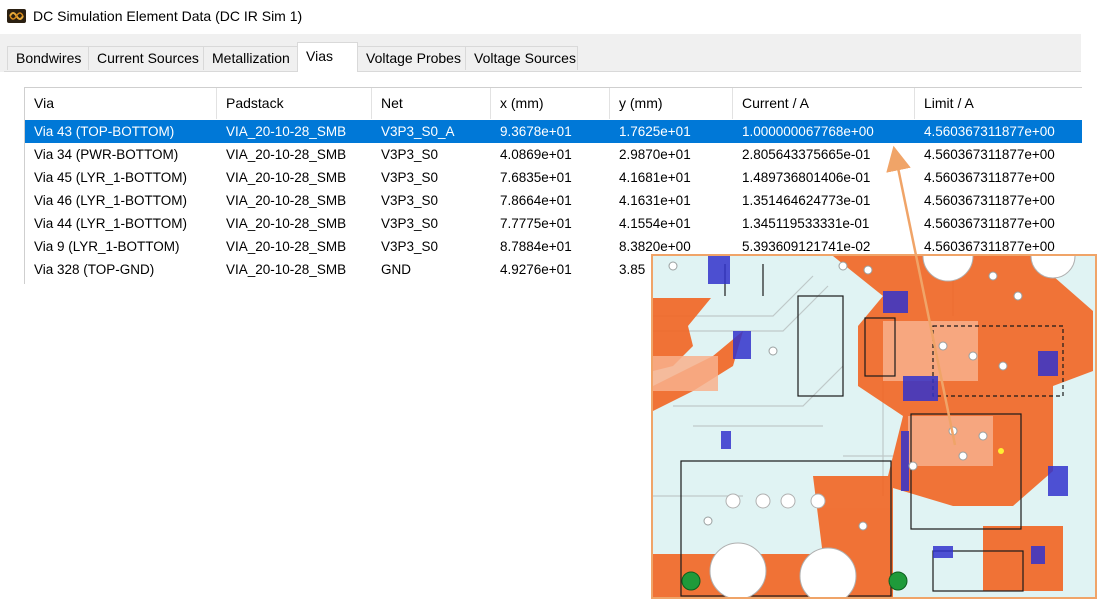 The height and width of the screenshot is (607, 1111). Describe the element at coordinates (121, 103) in the screenshot. I see `column-header-via: Via` at that location.